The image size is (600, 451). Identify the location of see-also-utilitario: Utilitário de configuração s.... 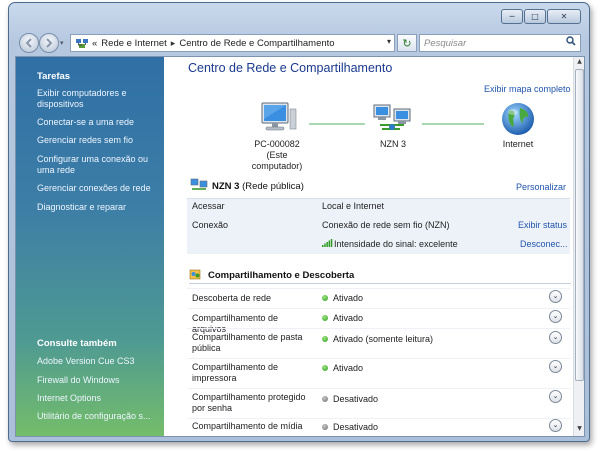
(96, 416).